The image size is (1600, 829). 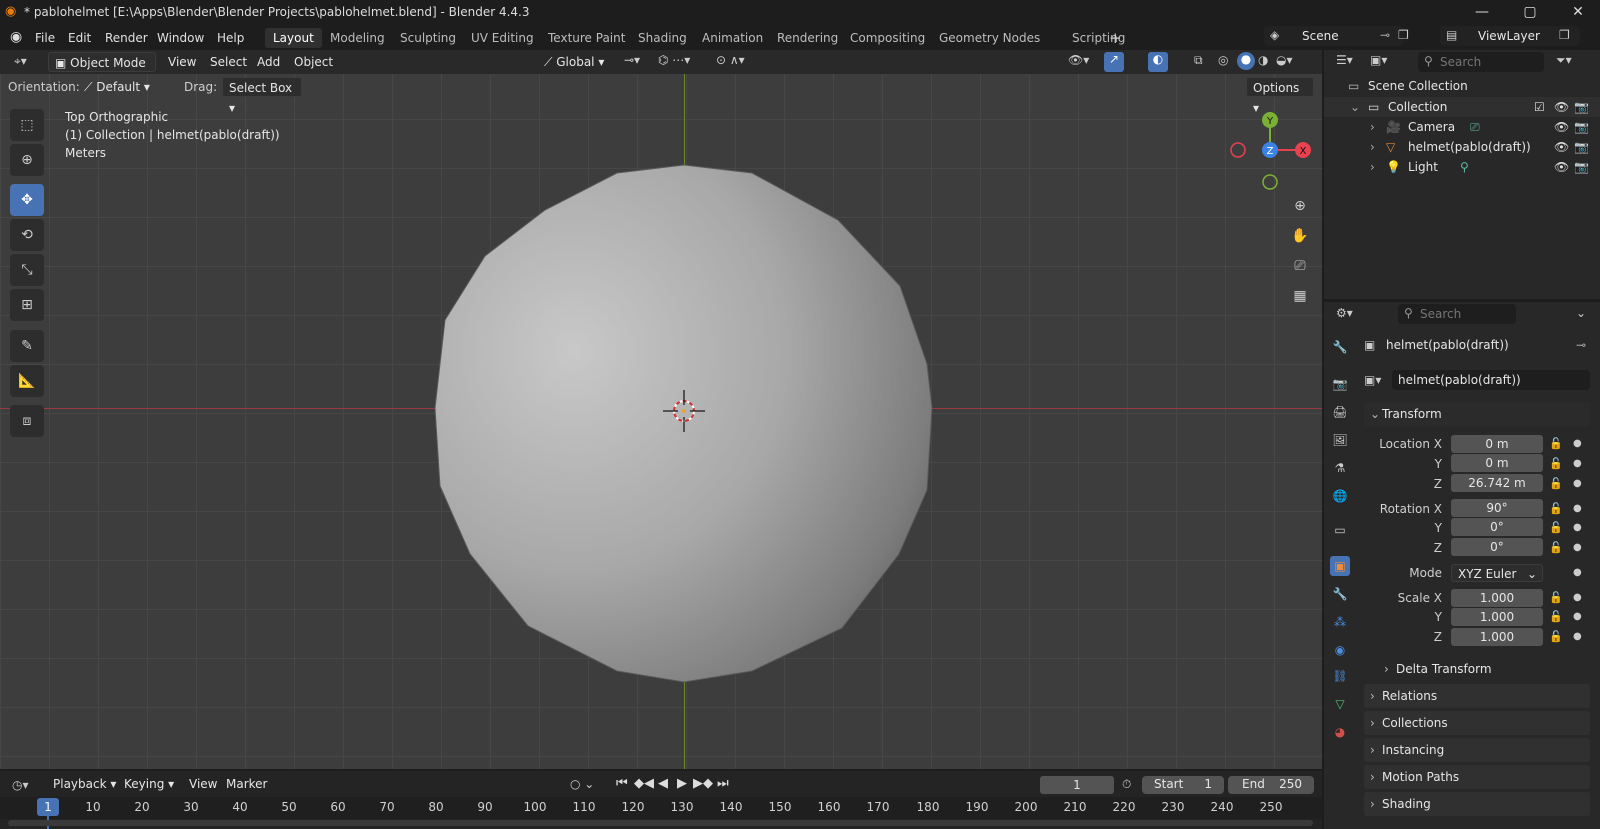 What do you see at coordinates (357, 38) in the screenshot?
I see `tab-modeling: Modeling` at bounding box center [357, 38].